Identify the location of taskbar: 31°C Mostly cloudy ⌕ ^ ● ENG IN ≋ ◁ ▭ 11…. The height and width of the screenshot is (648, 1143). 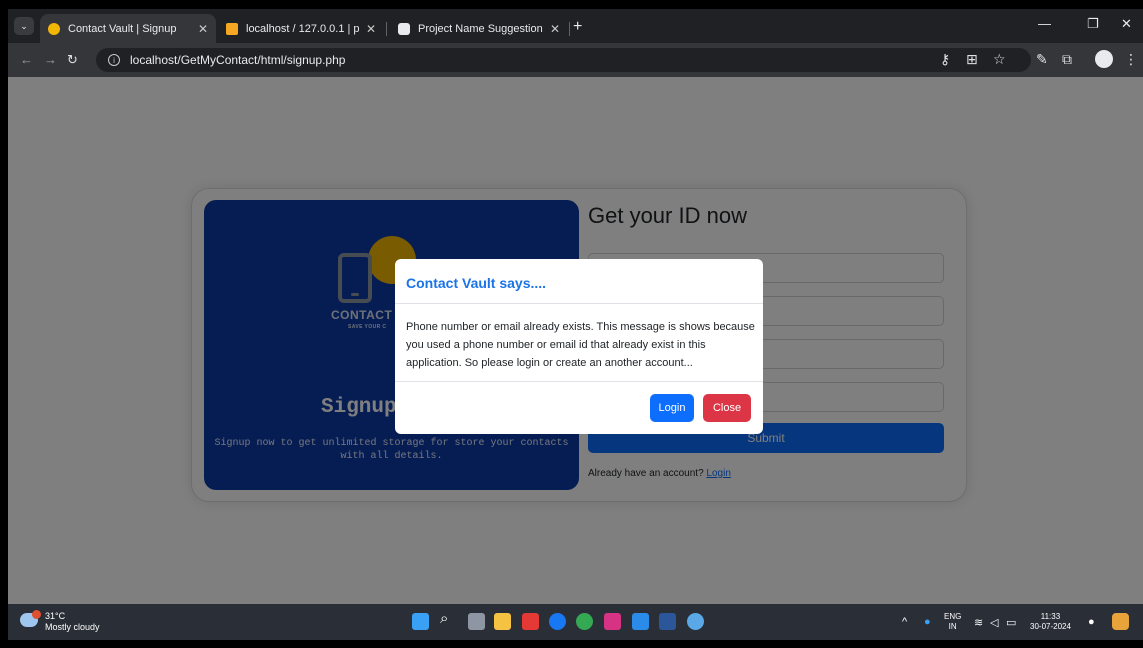
(575, 622).